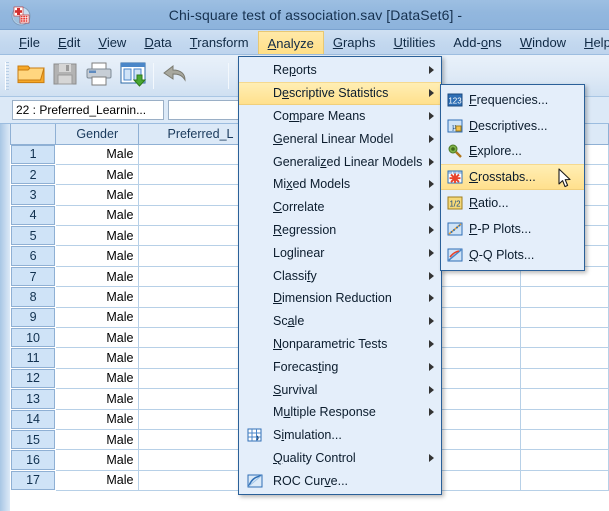 This screenshot has height=511, width=609. I want to click on recall-dialogs-button, so click(133, 76).